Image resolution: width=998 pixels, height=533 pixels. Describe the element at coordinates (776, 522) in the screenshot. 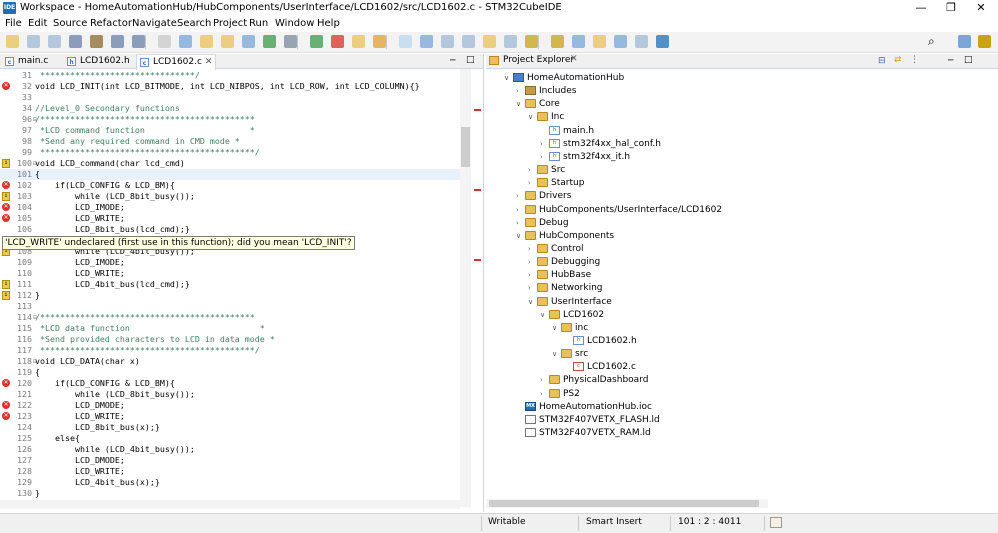

I see `status-icon` at that location.